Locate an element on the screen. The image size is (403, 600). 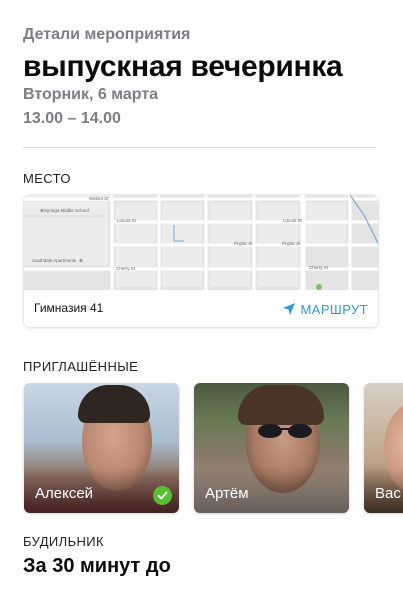
alarm-value: За 30 минут до is located at coordinates (97, 566).